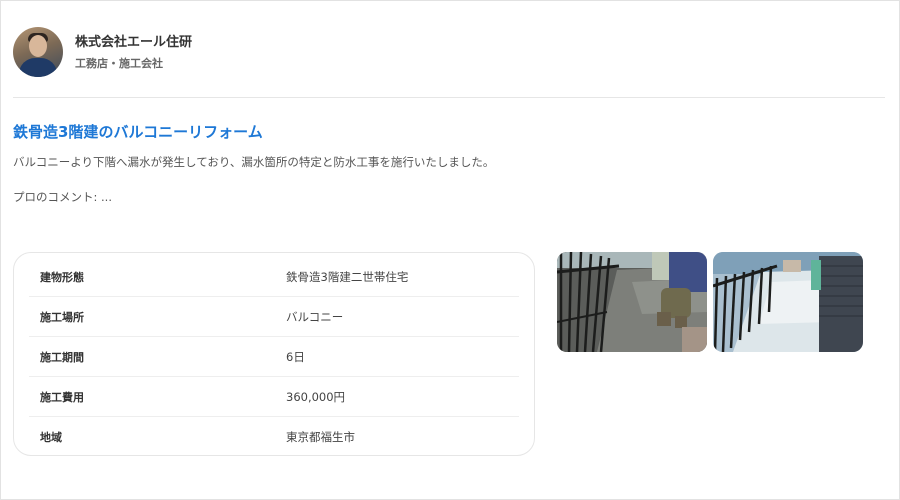  I want to click on company-info: 株式会社エール住研 工務店・施工会社, so click(133, 52).